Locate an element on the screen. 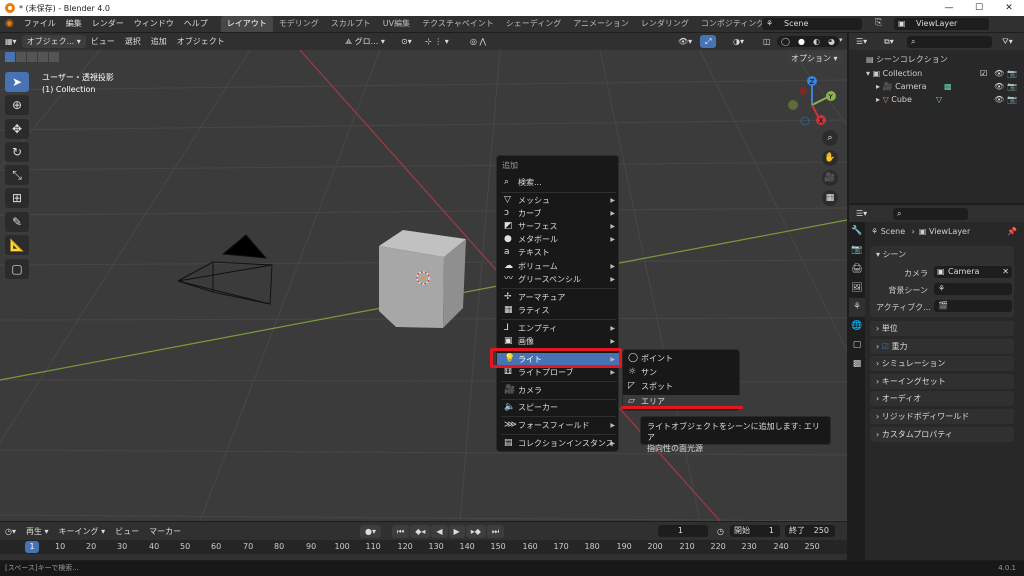 Image resolution: width=1024 pixels, height=576 pixels. tab-animation: アニメーション is located at coordinates (601, 24).